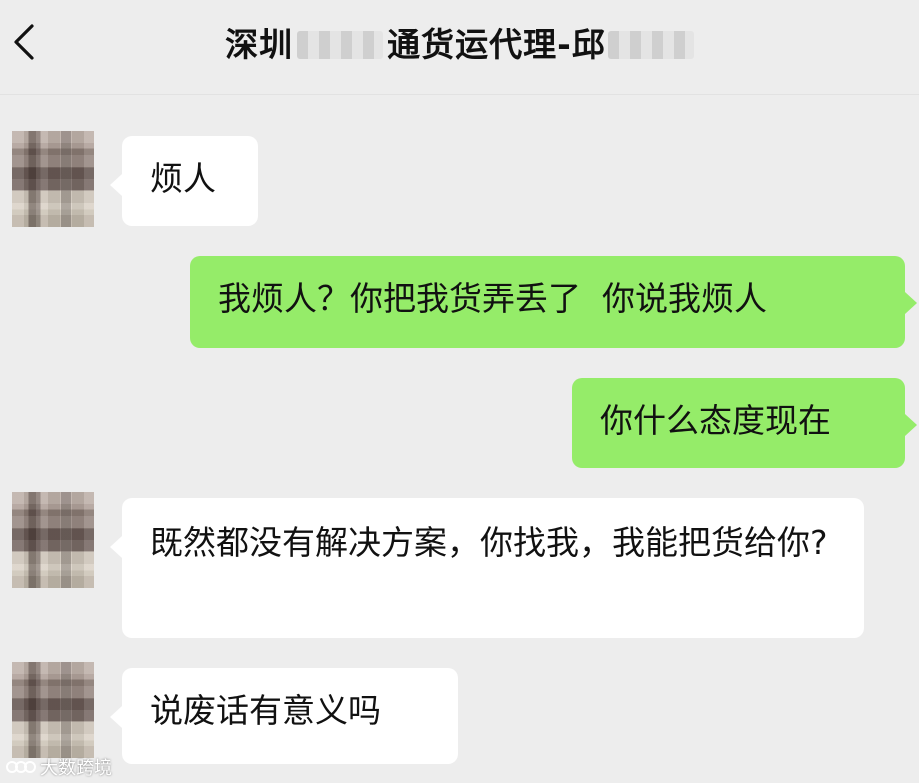  Describe the element at coordinates (259, 44) in the screenshot. I see `chat-title-prefix: 深圳` at that location.